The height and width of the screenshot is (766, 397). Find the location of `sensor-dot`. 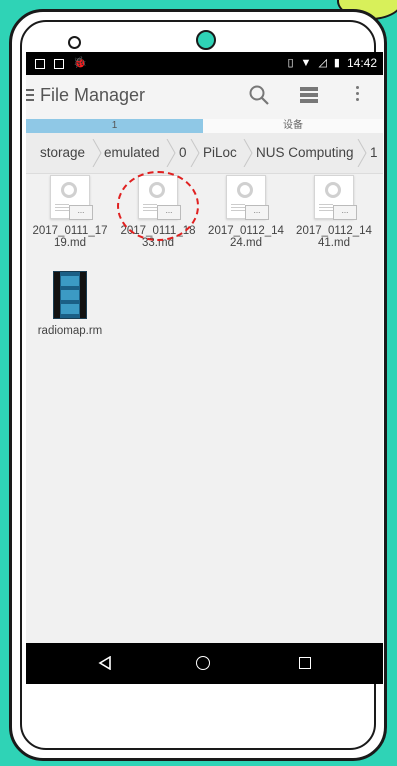

sensor-dot is located at coordinates (74, 42).